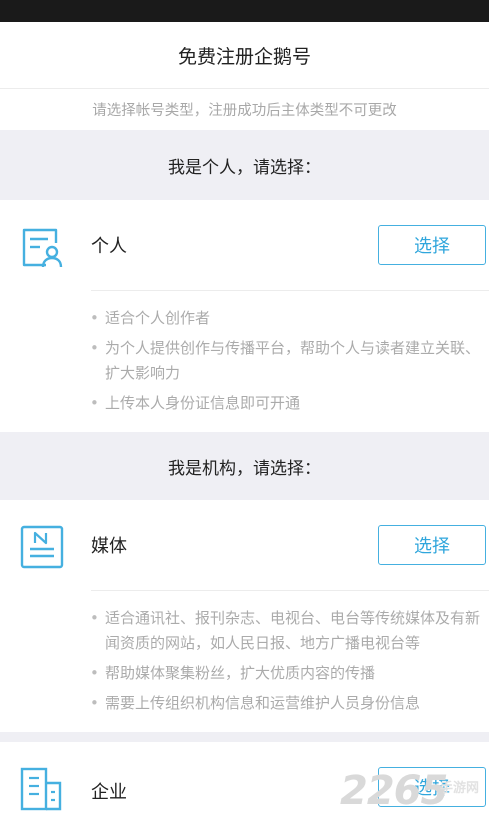  Describe the element at coordinates (42, 247) in the screenshot. I see `person-document-icon` at that location.